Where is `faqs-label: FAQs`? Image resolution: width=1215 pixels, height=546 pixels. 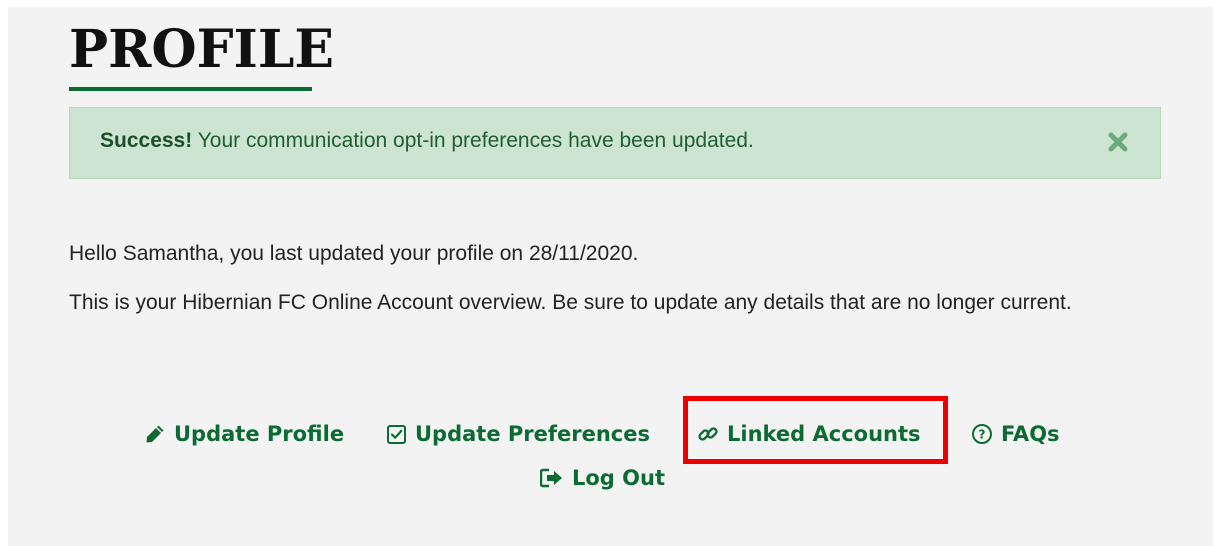 faqs-label: FAQs is located at coordinates (1030, 434).